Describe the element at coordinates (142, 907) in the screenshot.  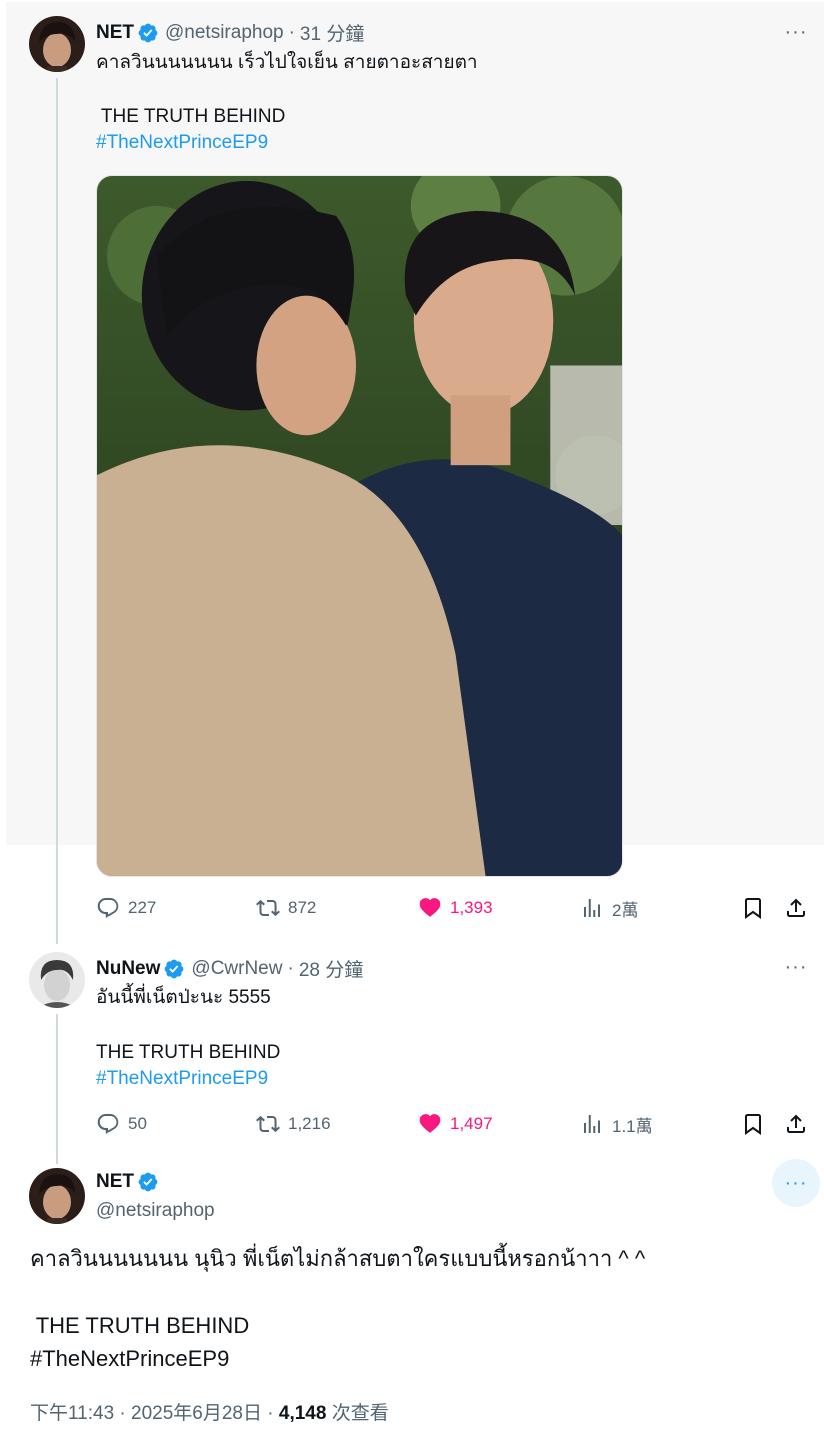
I see `reply-count: 227` at that location.